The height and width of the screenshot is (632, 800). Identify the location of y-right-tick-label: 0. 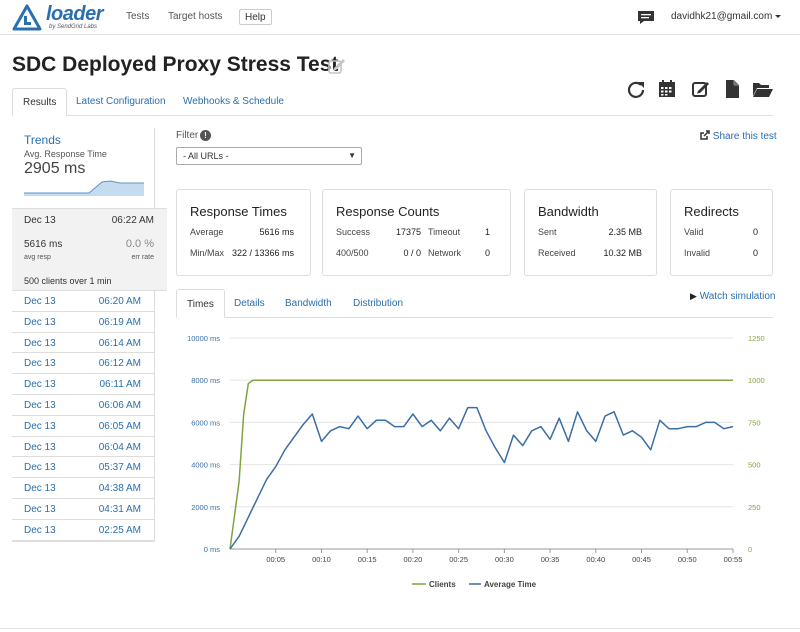
(750, 549).